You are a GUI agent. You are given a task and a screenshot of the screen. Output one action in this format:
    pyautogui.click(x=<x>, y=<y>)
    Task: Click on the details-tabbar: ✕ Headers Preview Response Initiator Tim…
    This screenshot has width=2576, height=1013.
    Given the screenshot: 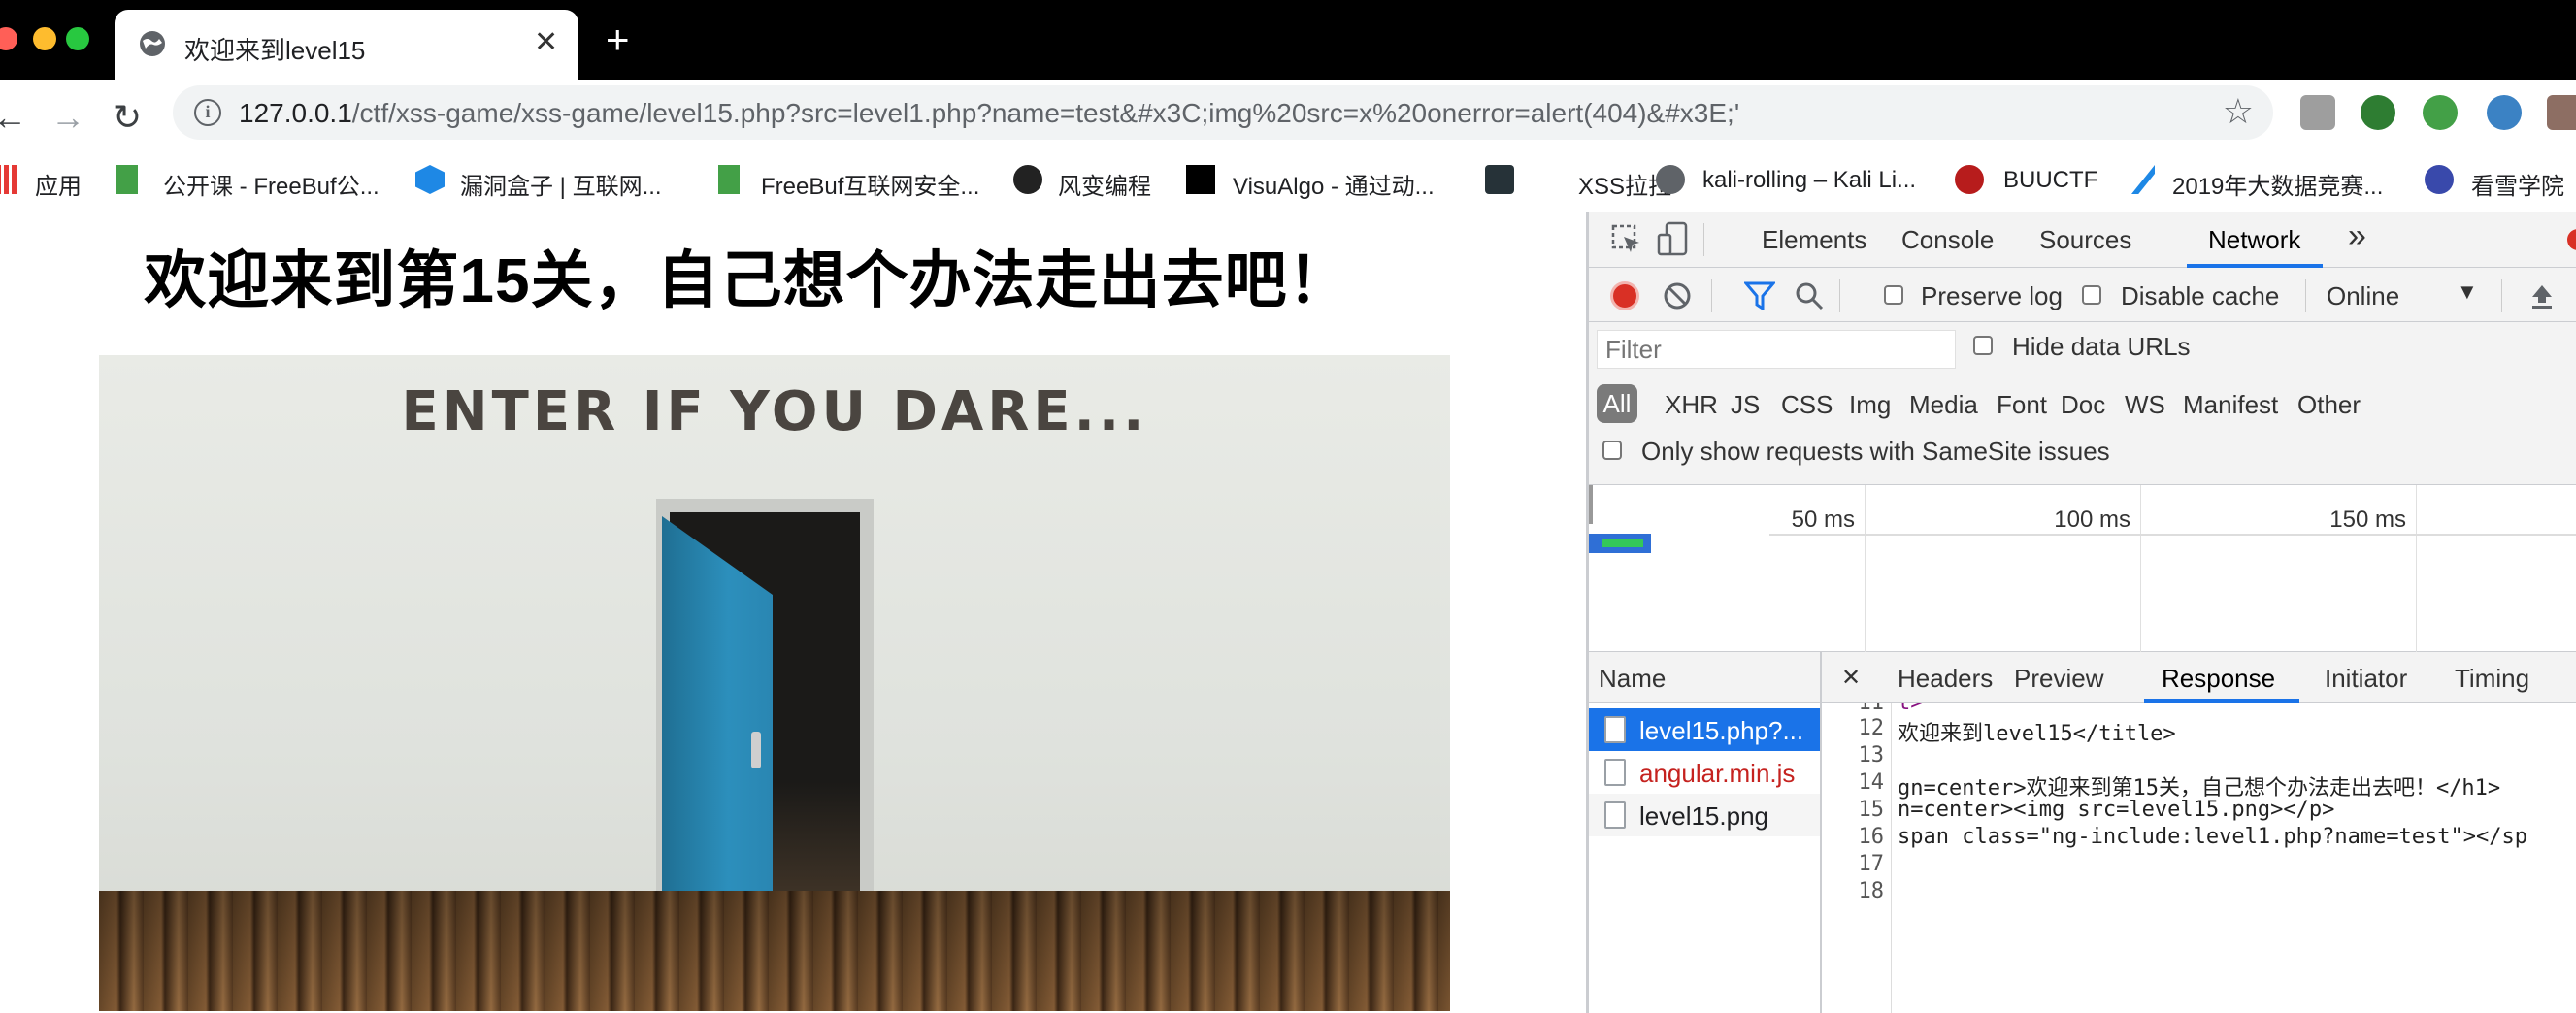 What is the action you would take?
    pyautogui.click(x=2199, y=677)
    